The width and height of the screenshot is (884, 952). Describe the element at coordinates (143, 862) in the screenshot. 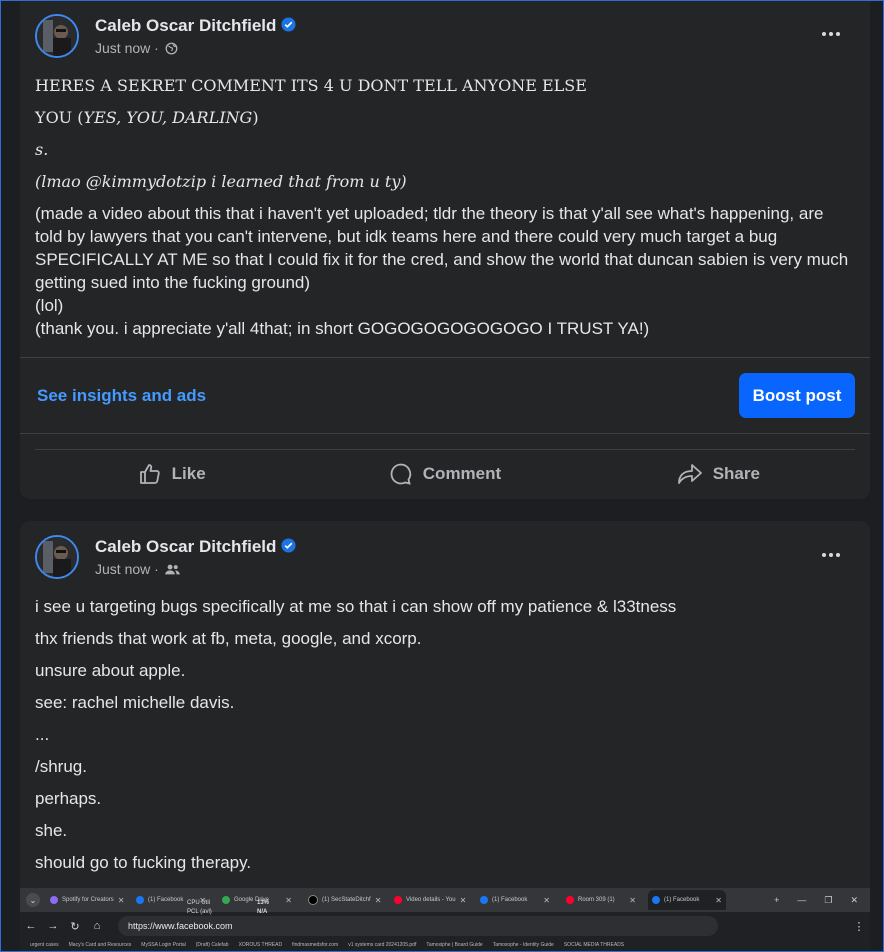

I see `post-line: should go to fucking therapy.` at that location.